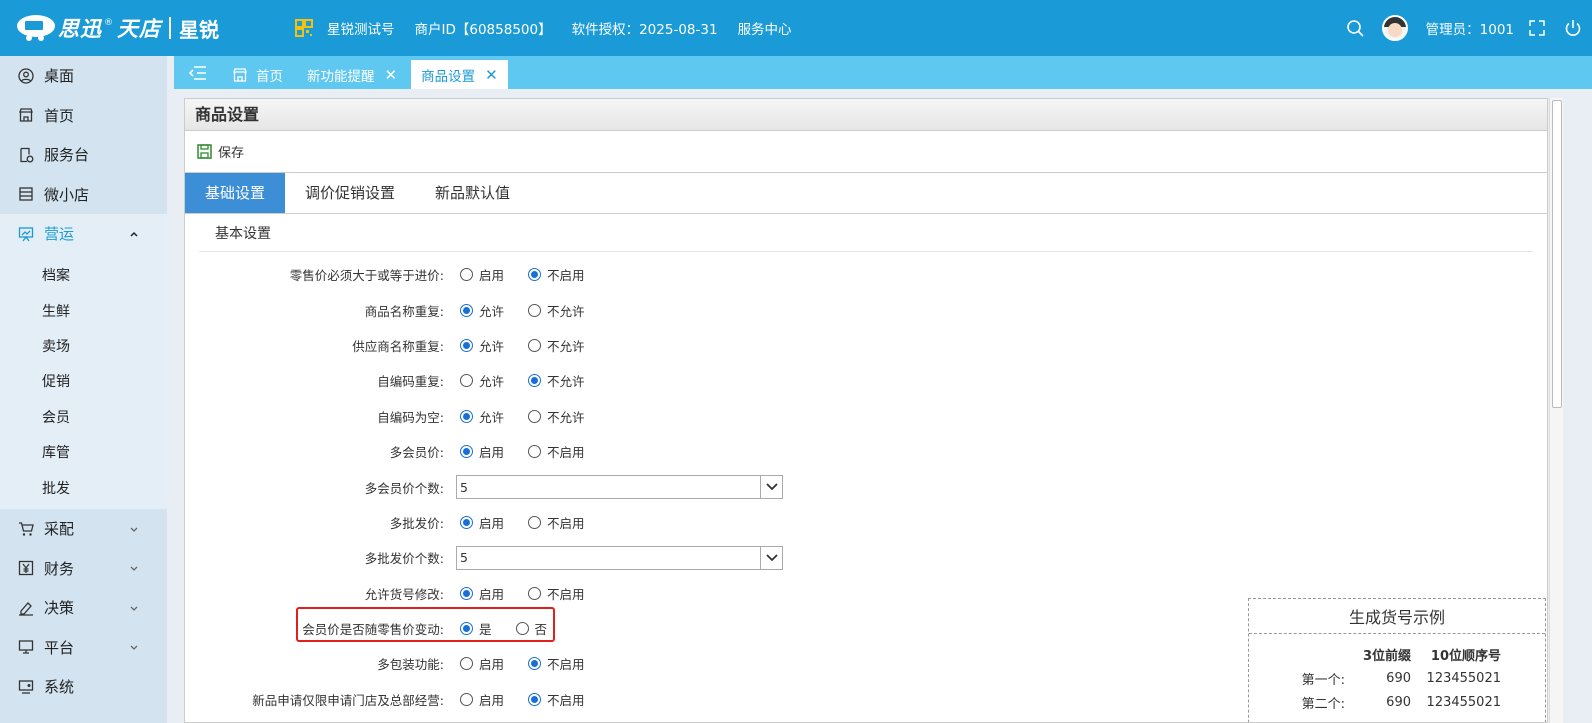 This screenshot has width=1592, height=723. What do you see at coordinates (1375, 678) in the screenshot?
I see `table-row: 第一个: 690 123455021` at bounding box center [1375, 678].